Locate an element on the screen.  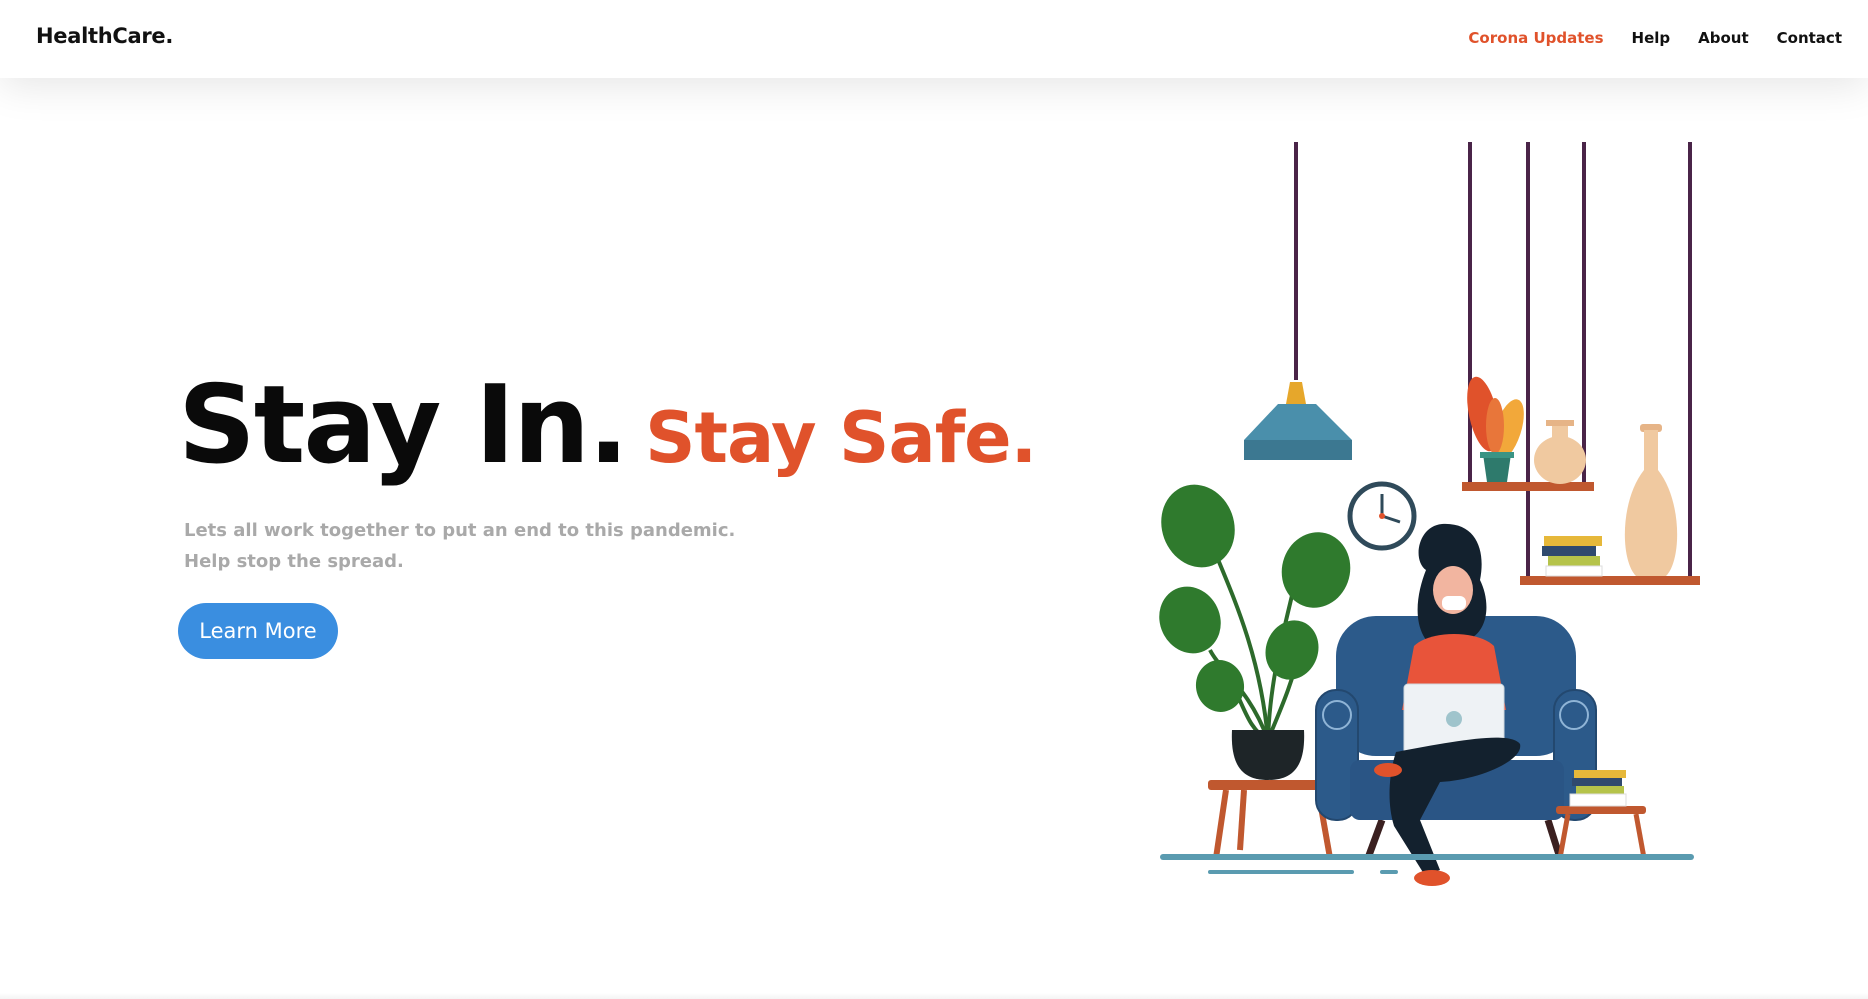
hero-title: Stay In. Stay Safe. is located at coordinates (607, 426).